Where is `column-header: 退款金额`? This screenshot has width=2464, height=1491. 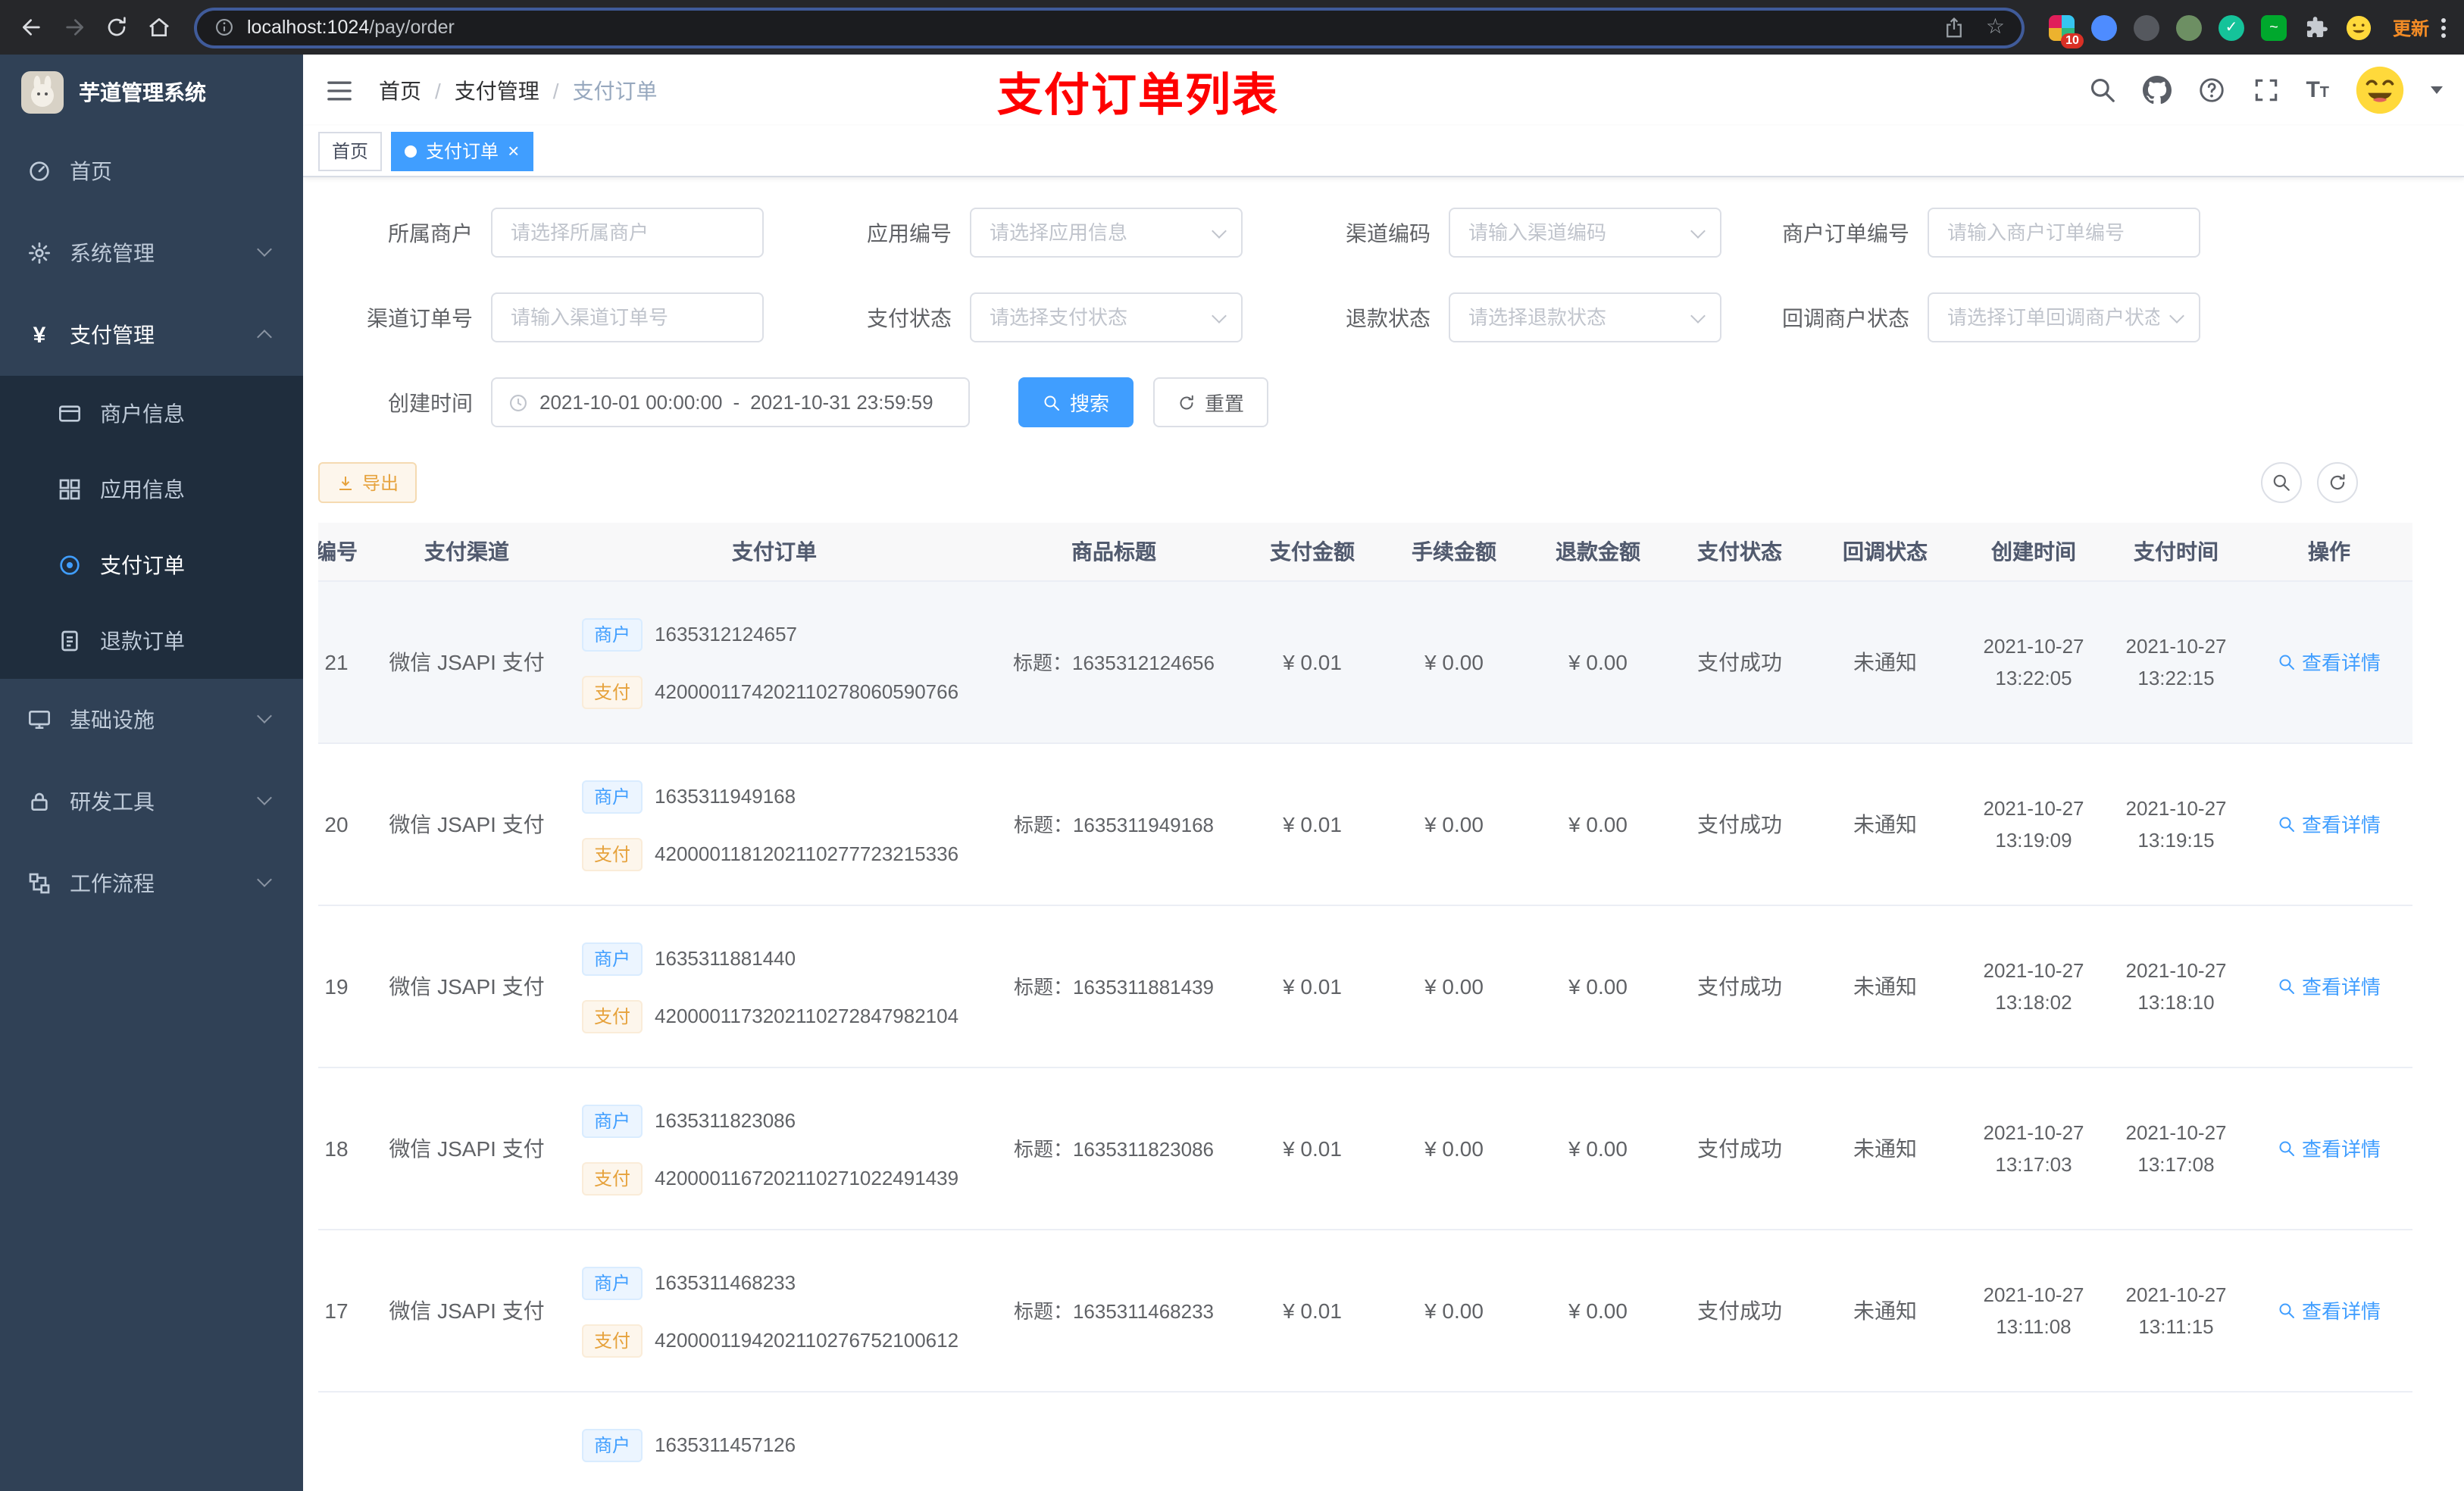 column-header: 退款金额 is located at coordinates (1598, 552).